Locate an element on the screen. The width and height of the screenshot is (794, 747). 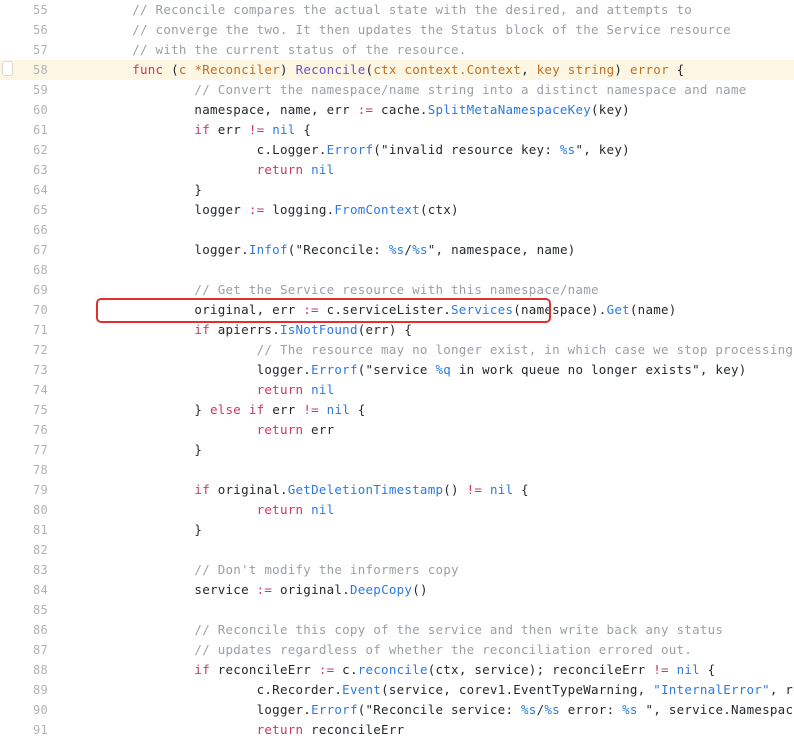
code-line-content: if err != nil { is located at coordinates (421, 130).